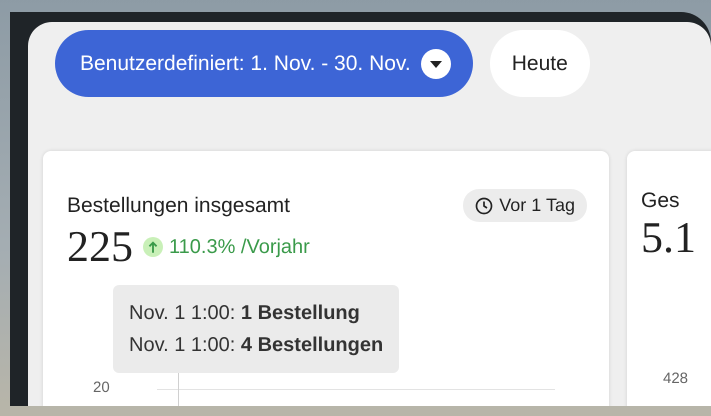  What do you see at coordinates (239, 247) in the screenshot?
I see `change-percentage: 110.3% /Vorjahr` at bounding box center [239, 247].